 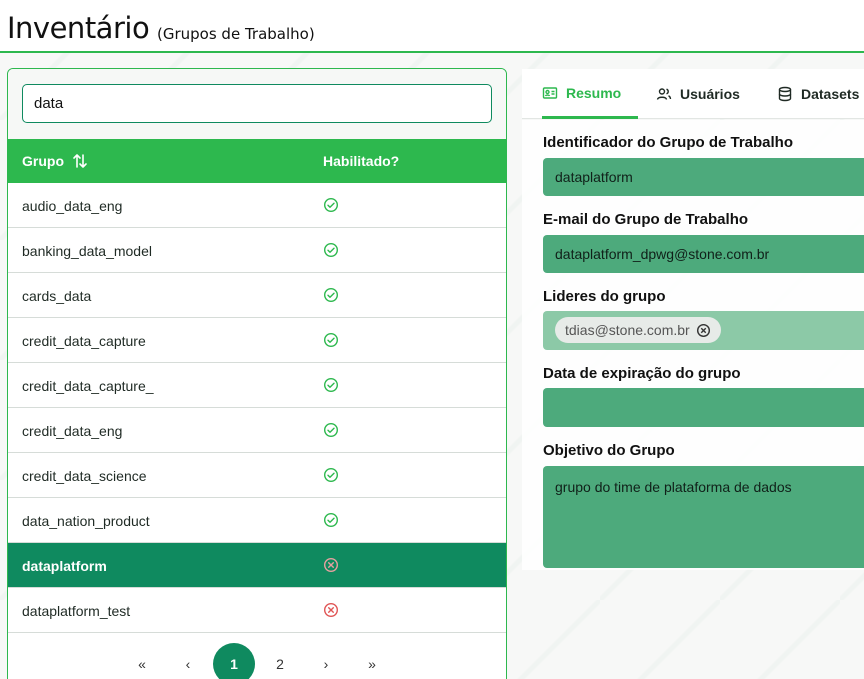 What do you see at coordinates (257, 565) in the screenshot?
I see `table-row: dataplatform` at bounding box center [257, 565].